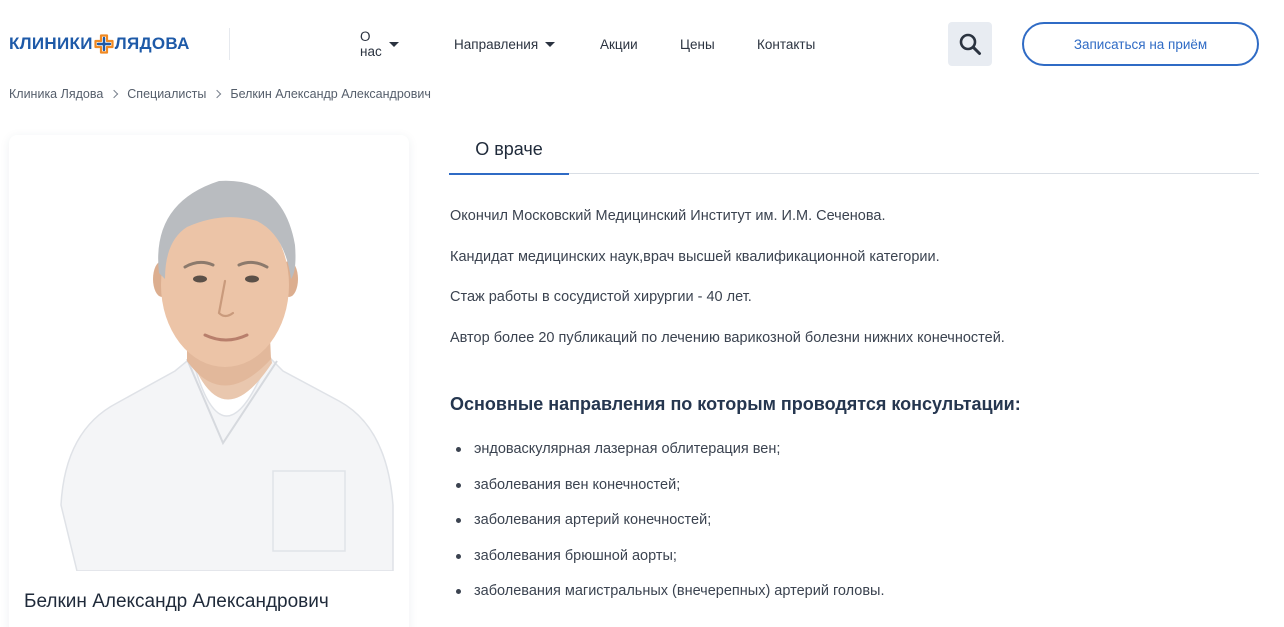  Describe the element at coordinates (166, 94) in the screenshot. I see `breadcrumb-item-specialists: Специалисты` at that location.